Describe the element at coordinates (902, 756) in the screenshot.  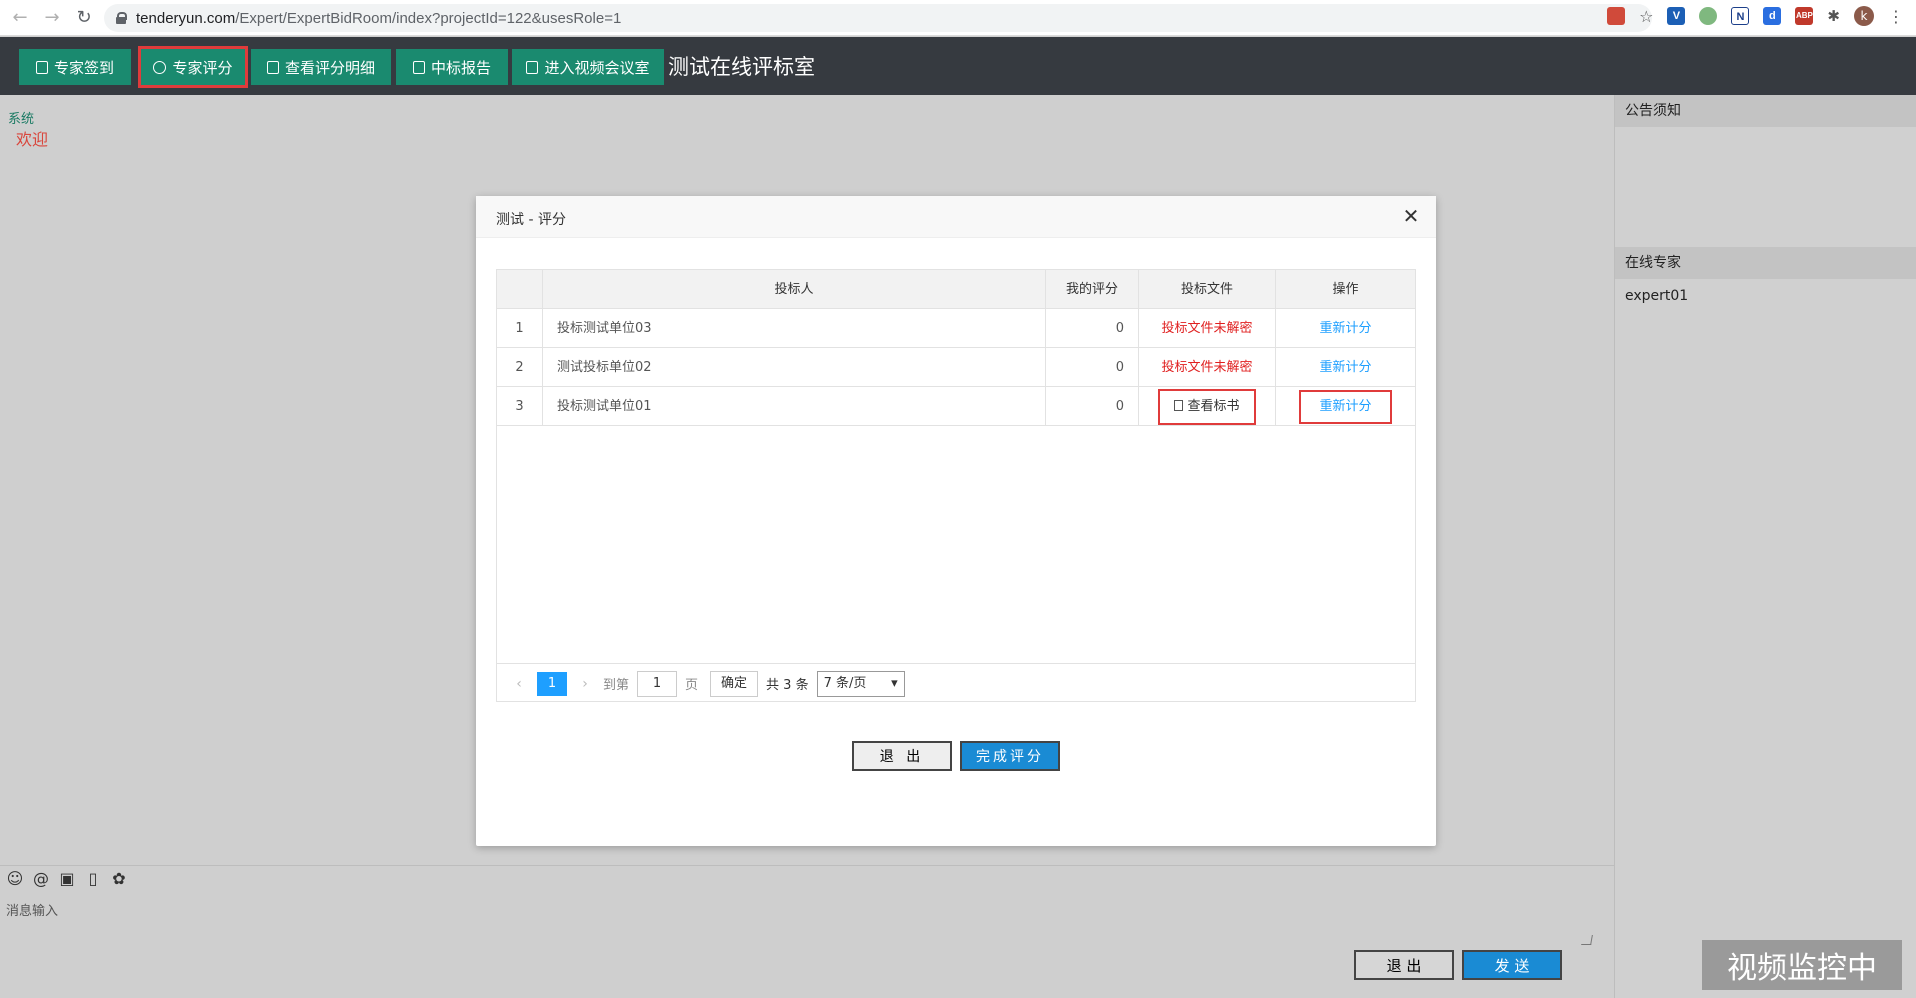
I see `dialog-exit-button: 退 出` at that location.